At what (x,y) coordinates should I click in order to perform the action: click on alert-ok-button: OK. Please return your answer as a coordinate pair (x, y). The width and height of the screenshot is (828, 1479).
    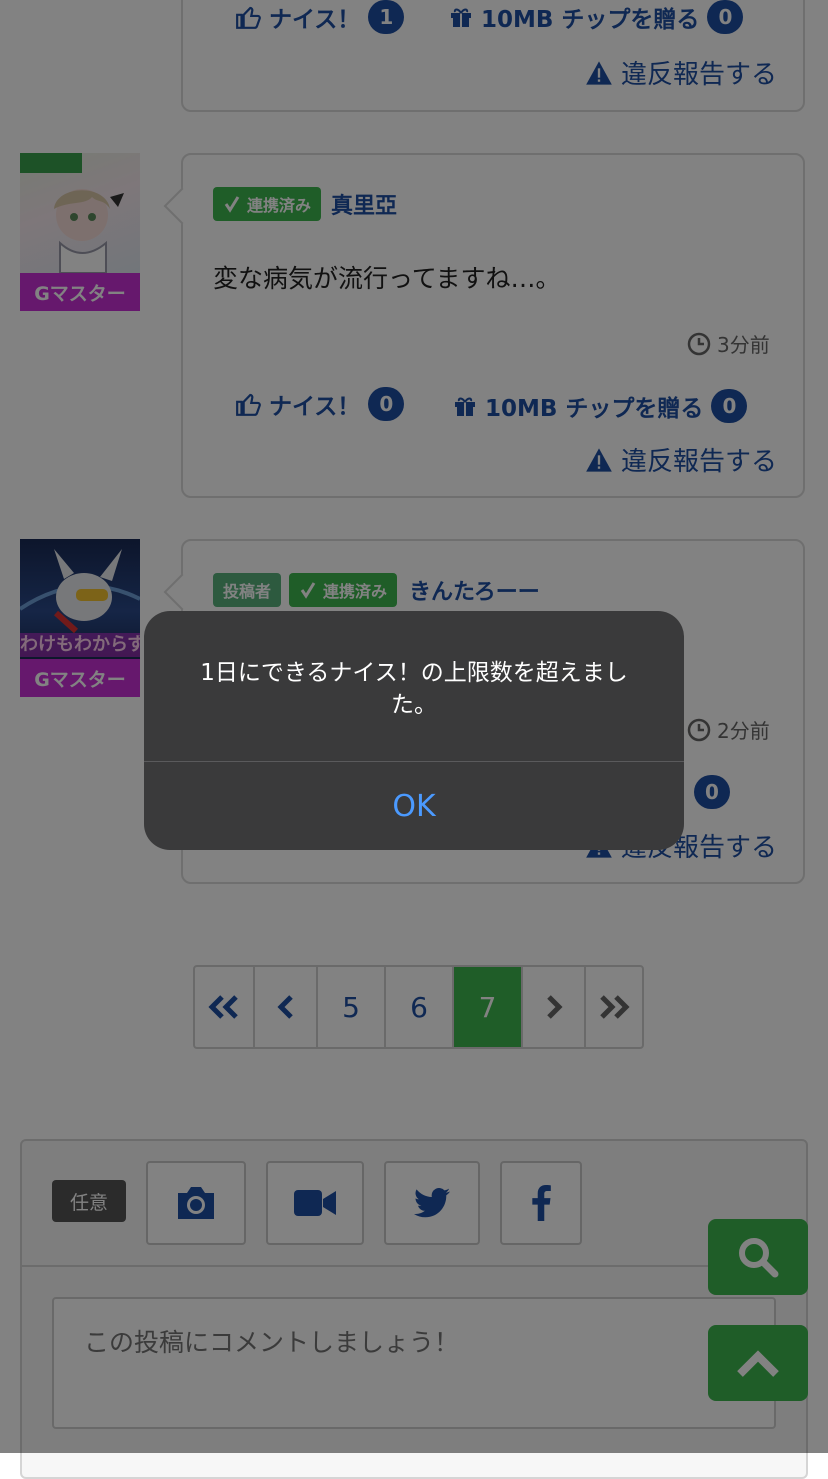
    Looking at the image, I should click on (414, 806).